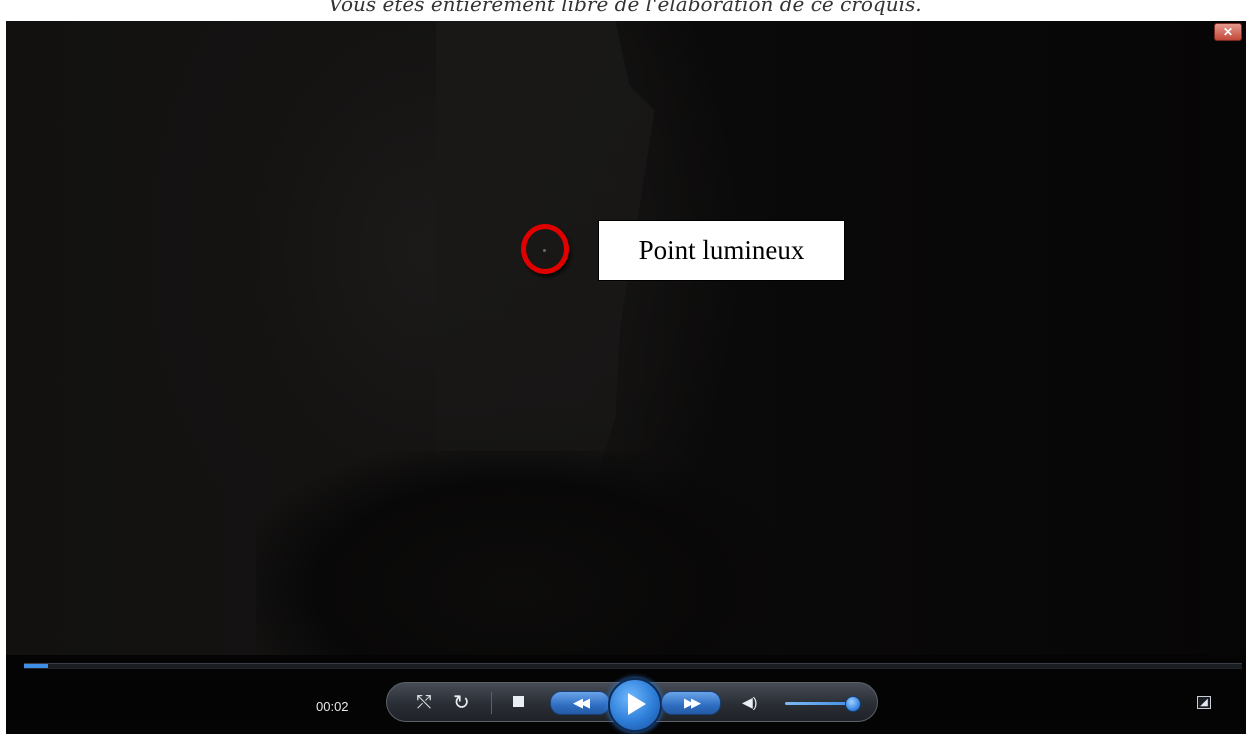  I want to click on controls-divider, so click(491, 703).